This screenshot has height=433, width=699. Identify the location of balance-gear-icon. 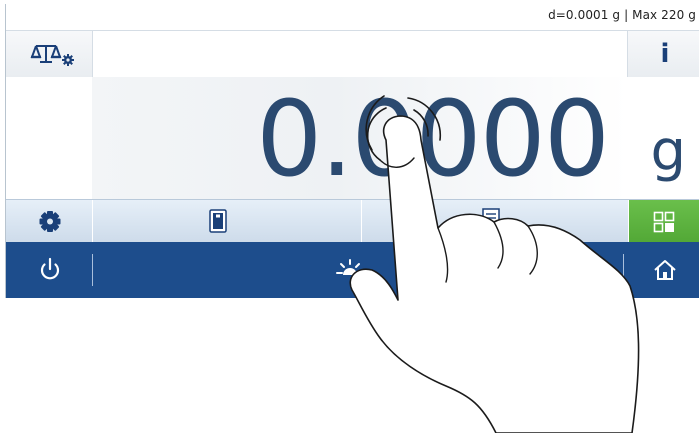
(52, 55).